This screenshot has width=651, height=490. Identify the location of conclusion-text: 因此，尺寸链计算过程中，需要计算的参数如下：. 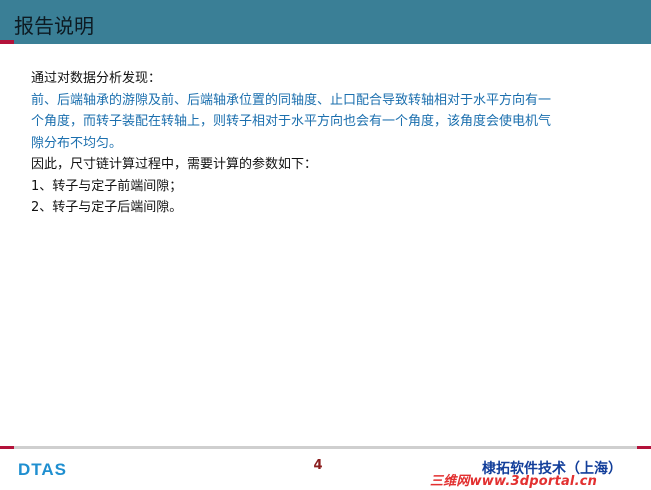
(174, 164).